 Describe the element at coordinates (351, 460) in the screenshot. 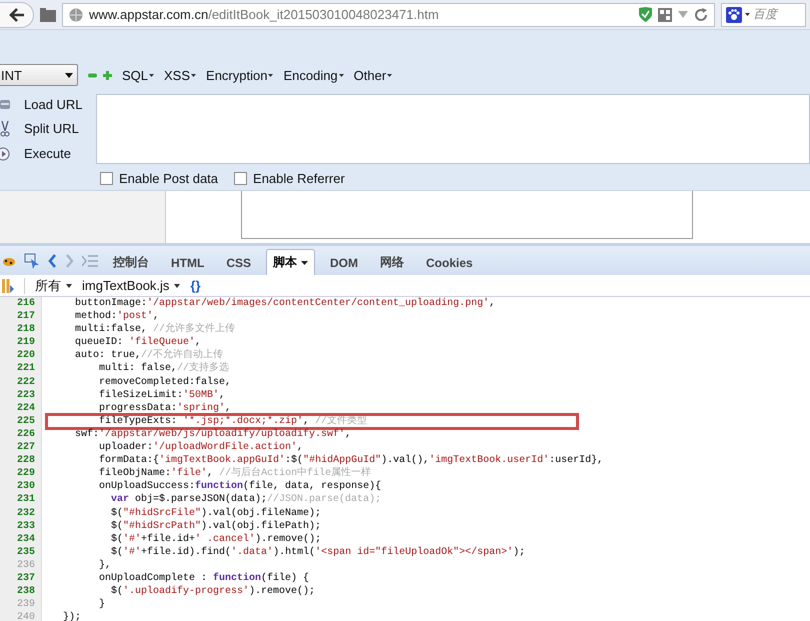

I see `code-line: formData:{'imgTextBook.appGuId':$("#hidAppGuId").val(),'imgTextBook.userId':userId},` at that location.